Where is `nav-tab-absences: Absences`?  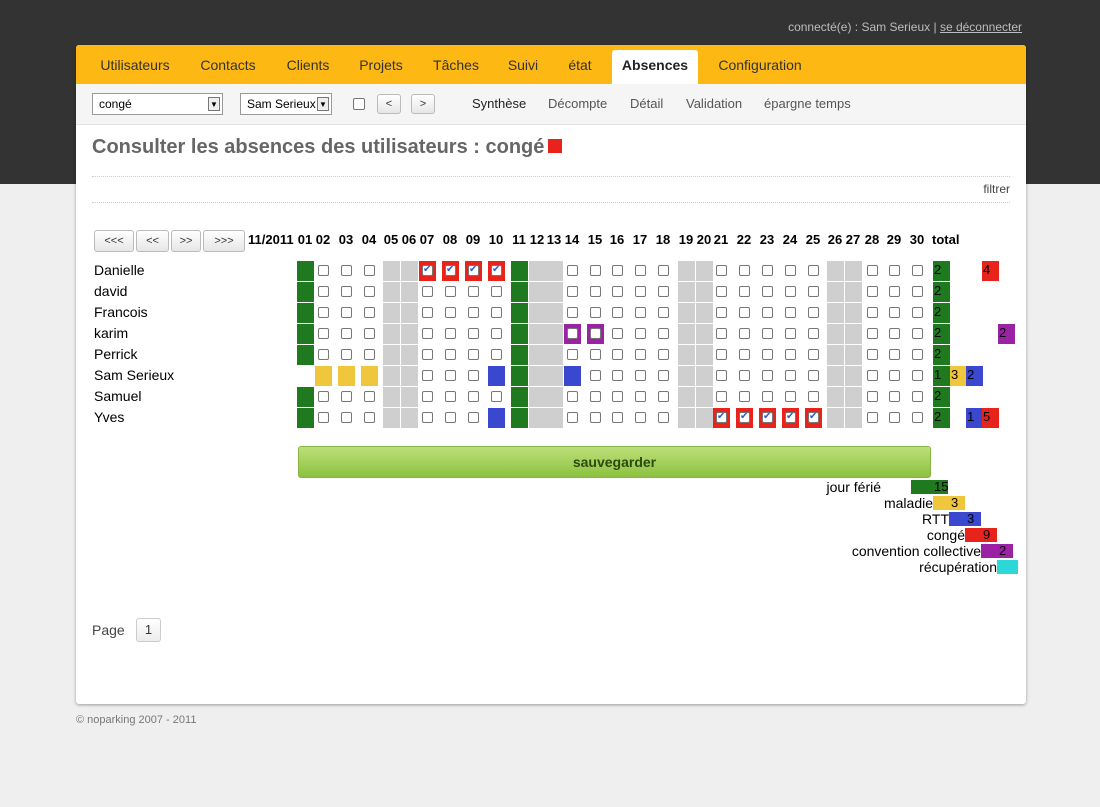 nav-tab-absences: Absences is located at coordinates (655, 67).